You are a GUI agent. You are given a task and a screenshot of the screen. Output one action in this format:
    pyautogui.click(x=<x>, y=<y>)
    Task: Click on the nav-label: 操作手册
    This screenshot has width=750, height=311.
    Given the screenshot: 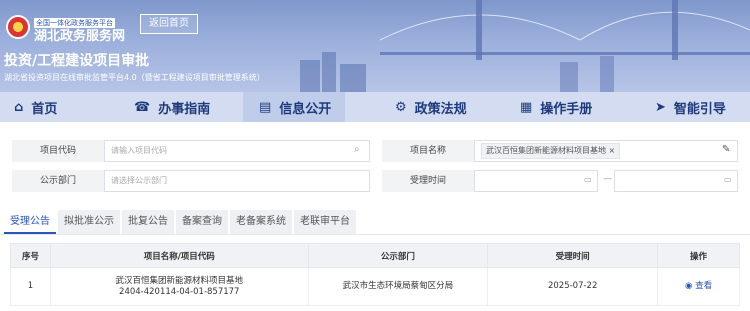 What is the action you would take?
    pyautogui.click(x=566, y=109)
    